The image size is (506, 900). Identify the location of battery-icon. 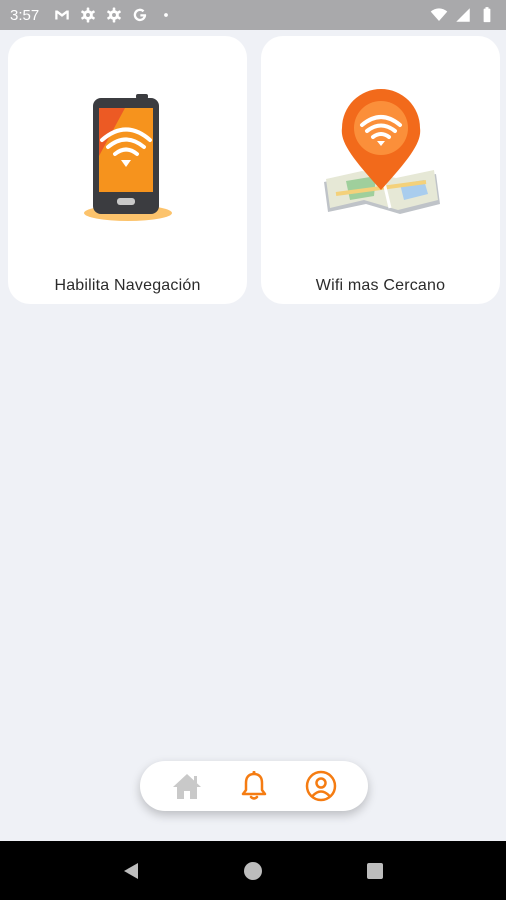
(487, 15).